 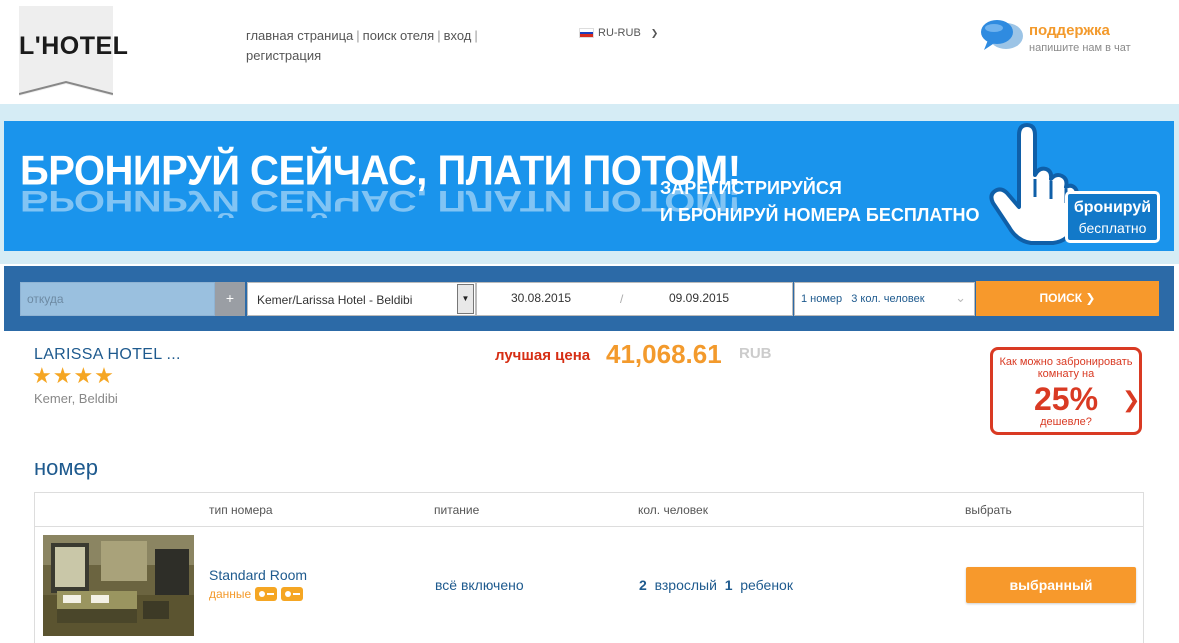 I want to click on promo-question: Как можно забронировать комнату на, so click(x=1066, y=368).